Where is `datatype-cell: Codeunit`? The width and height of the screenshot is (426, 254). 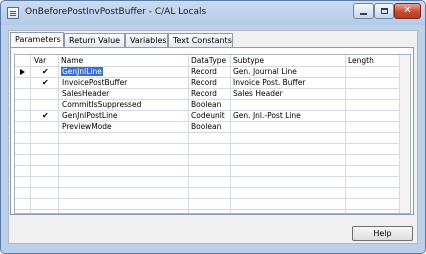 datatype-cell: Codeunit is located at coordinates (208, 115).